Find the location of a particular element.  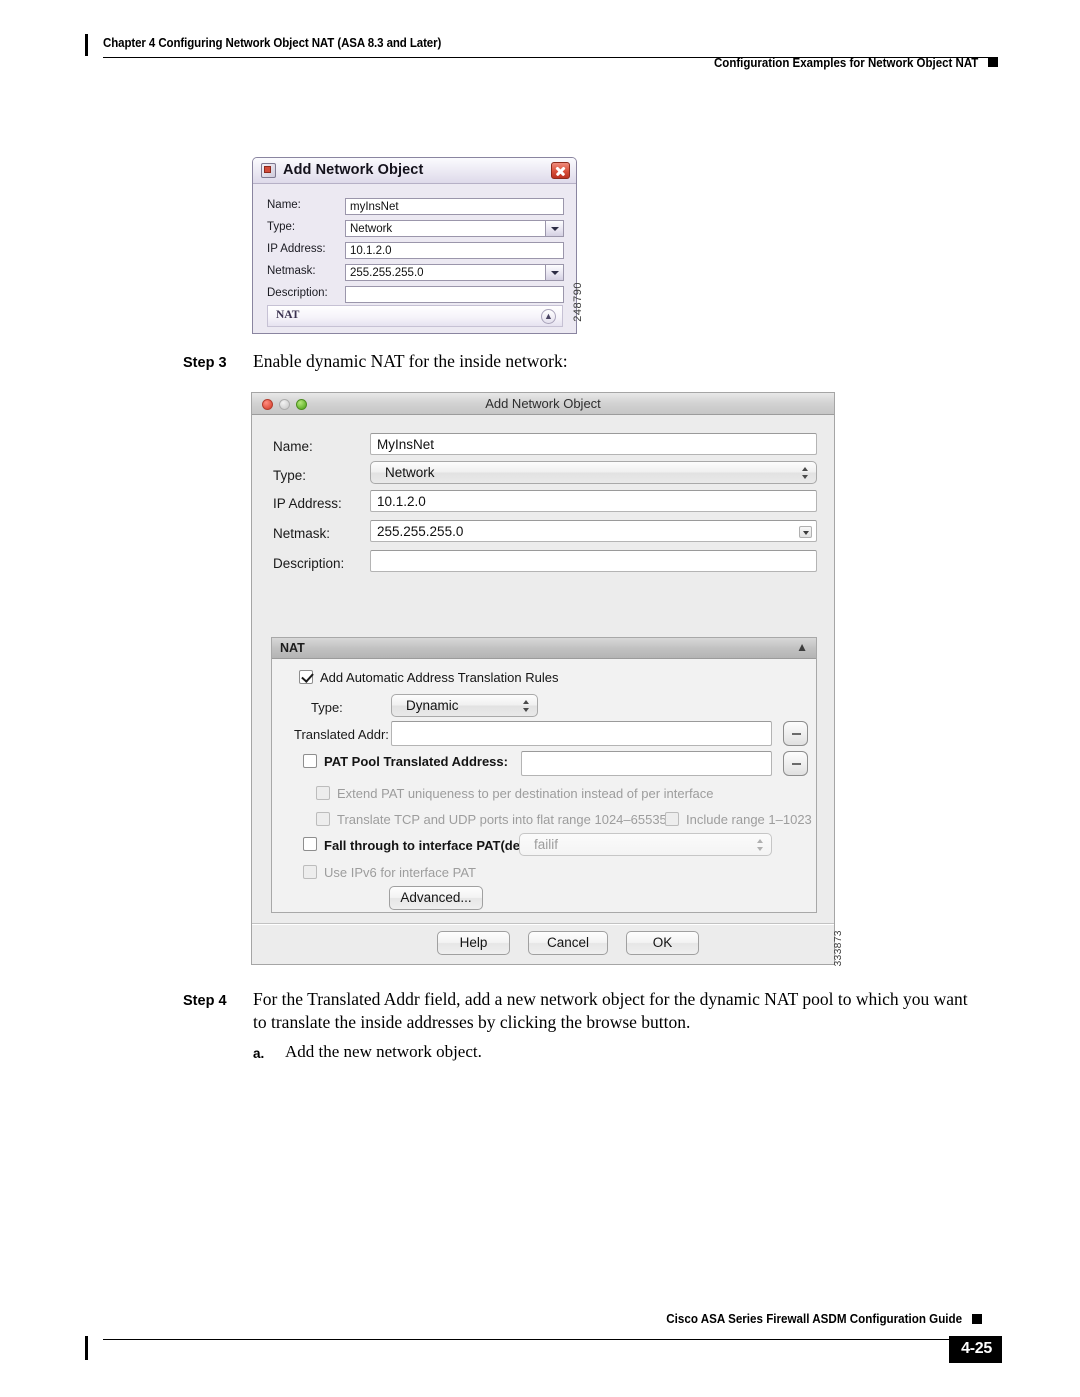

page-number: 4-25 is located at coordinates (975, 1349).